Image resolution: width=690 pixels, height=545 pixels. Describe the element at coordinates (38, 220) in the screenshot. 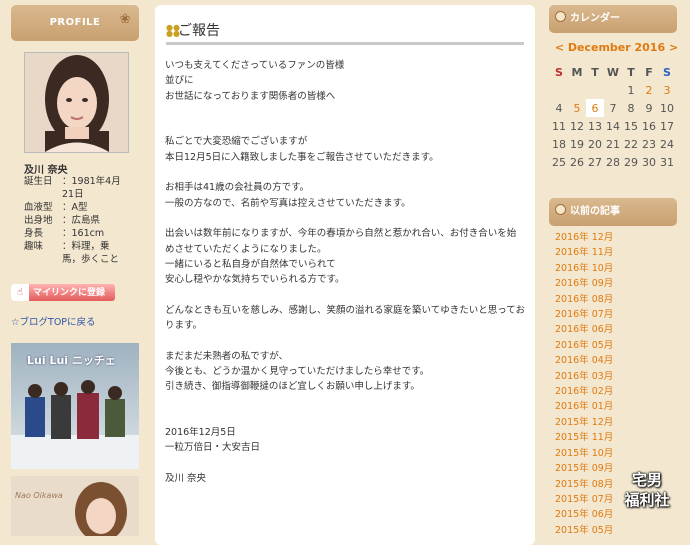

I see `profile-key: 出身地` at that location.